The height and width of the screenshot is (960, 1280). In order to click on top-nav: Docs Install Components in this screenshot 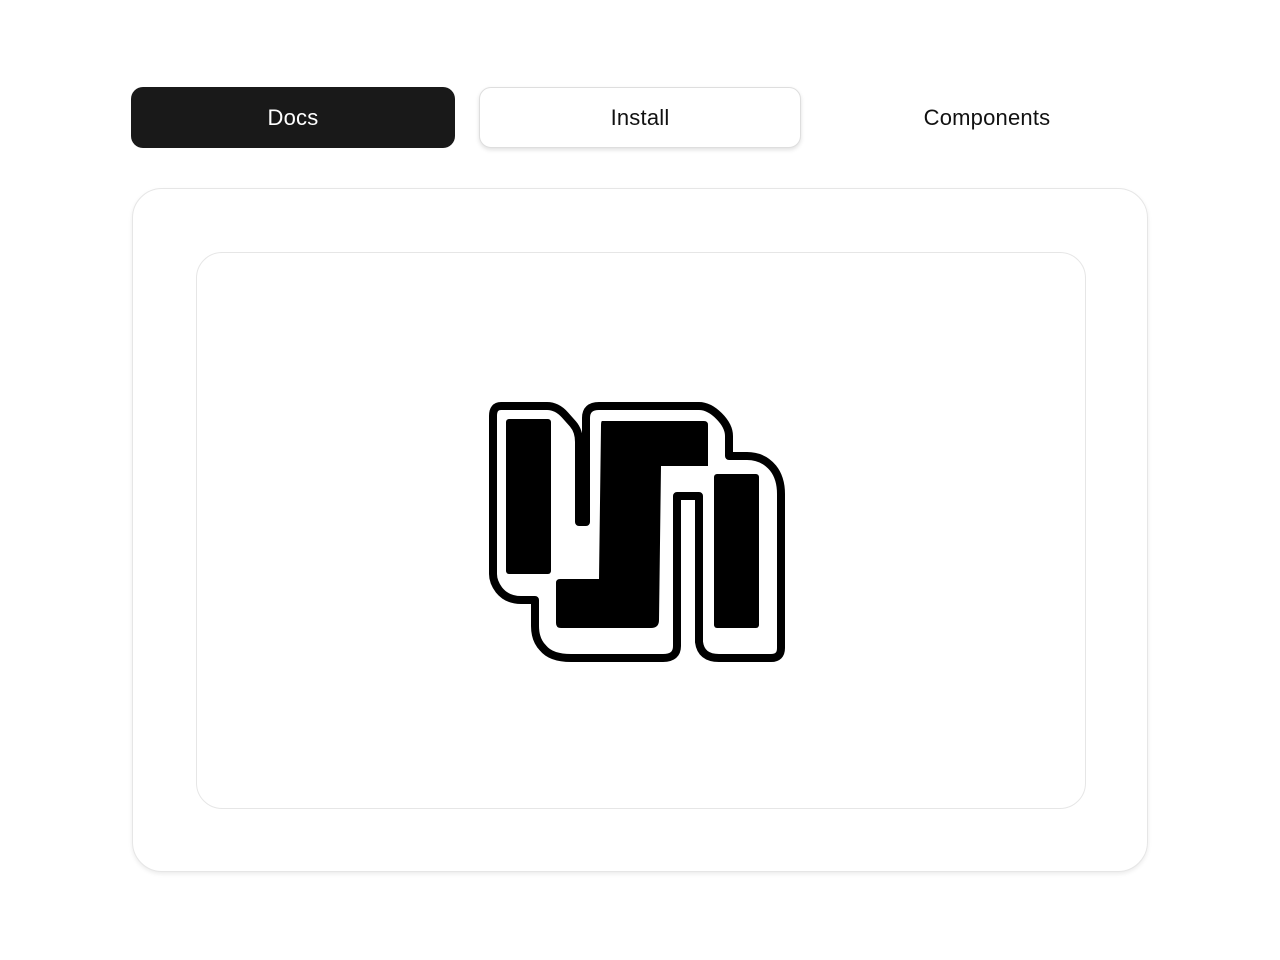, I will do `click(640, 117)`.